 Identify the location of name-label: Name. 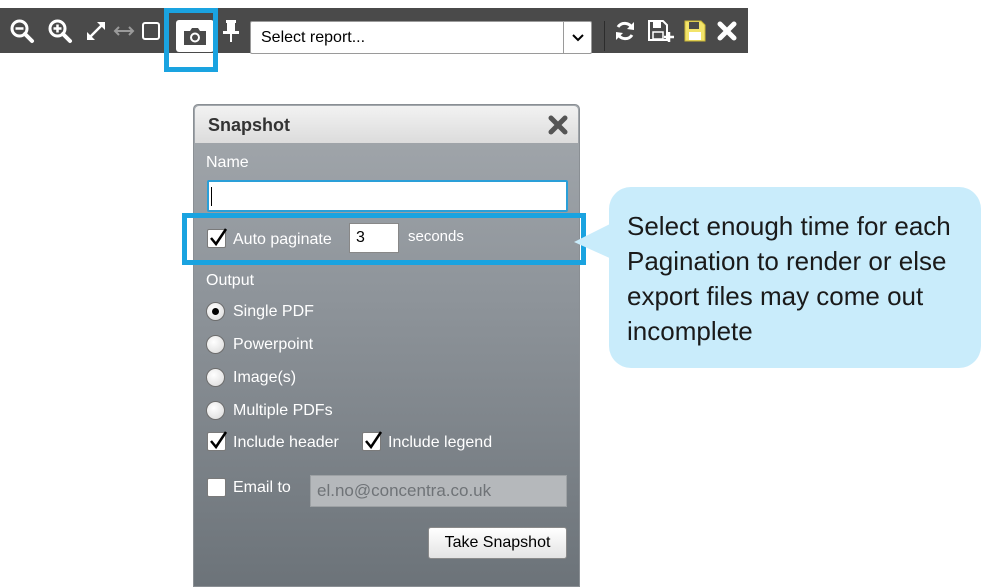
(227, 162).